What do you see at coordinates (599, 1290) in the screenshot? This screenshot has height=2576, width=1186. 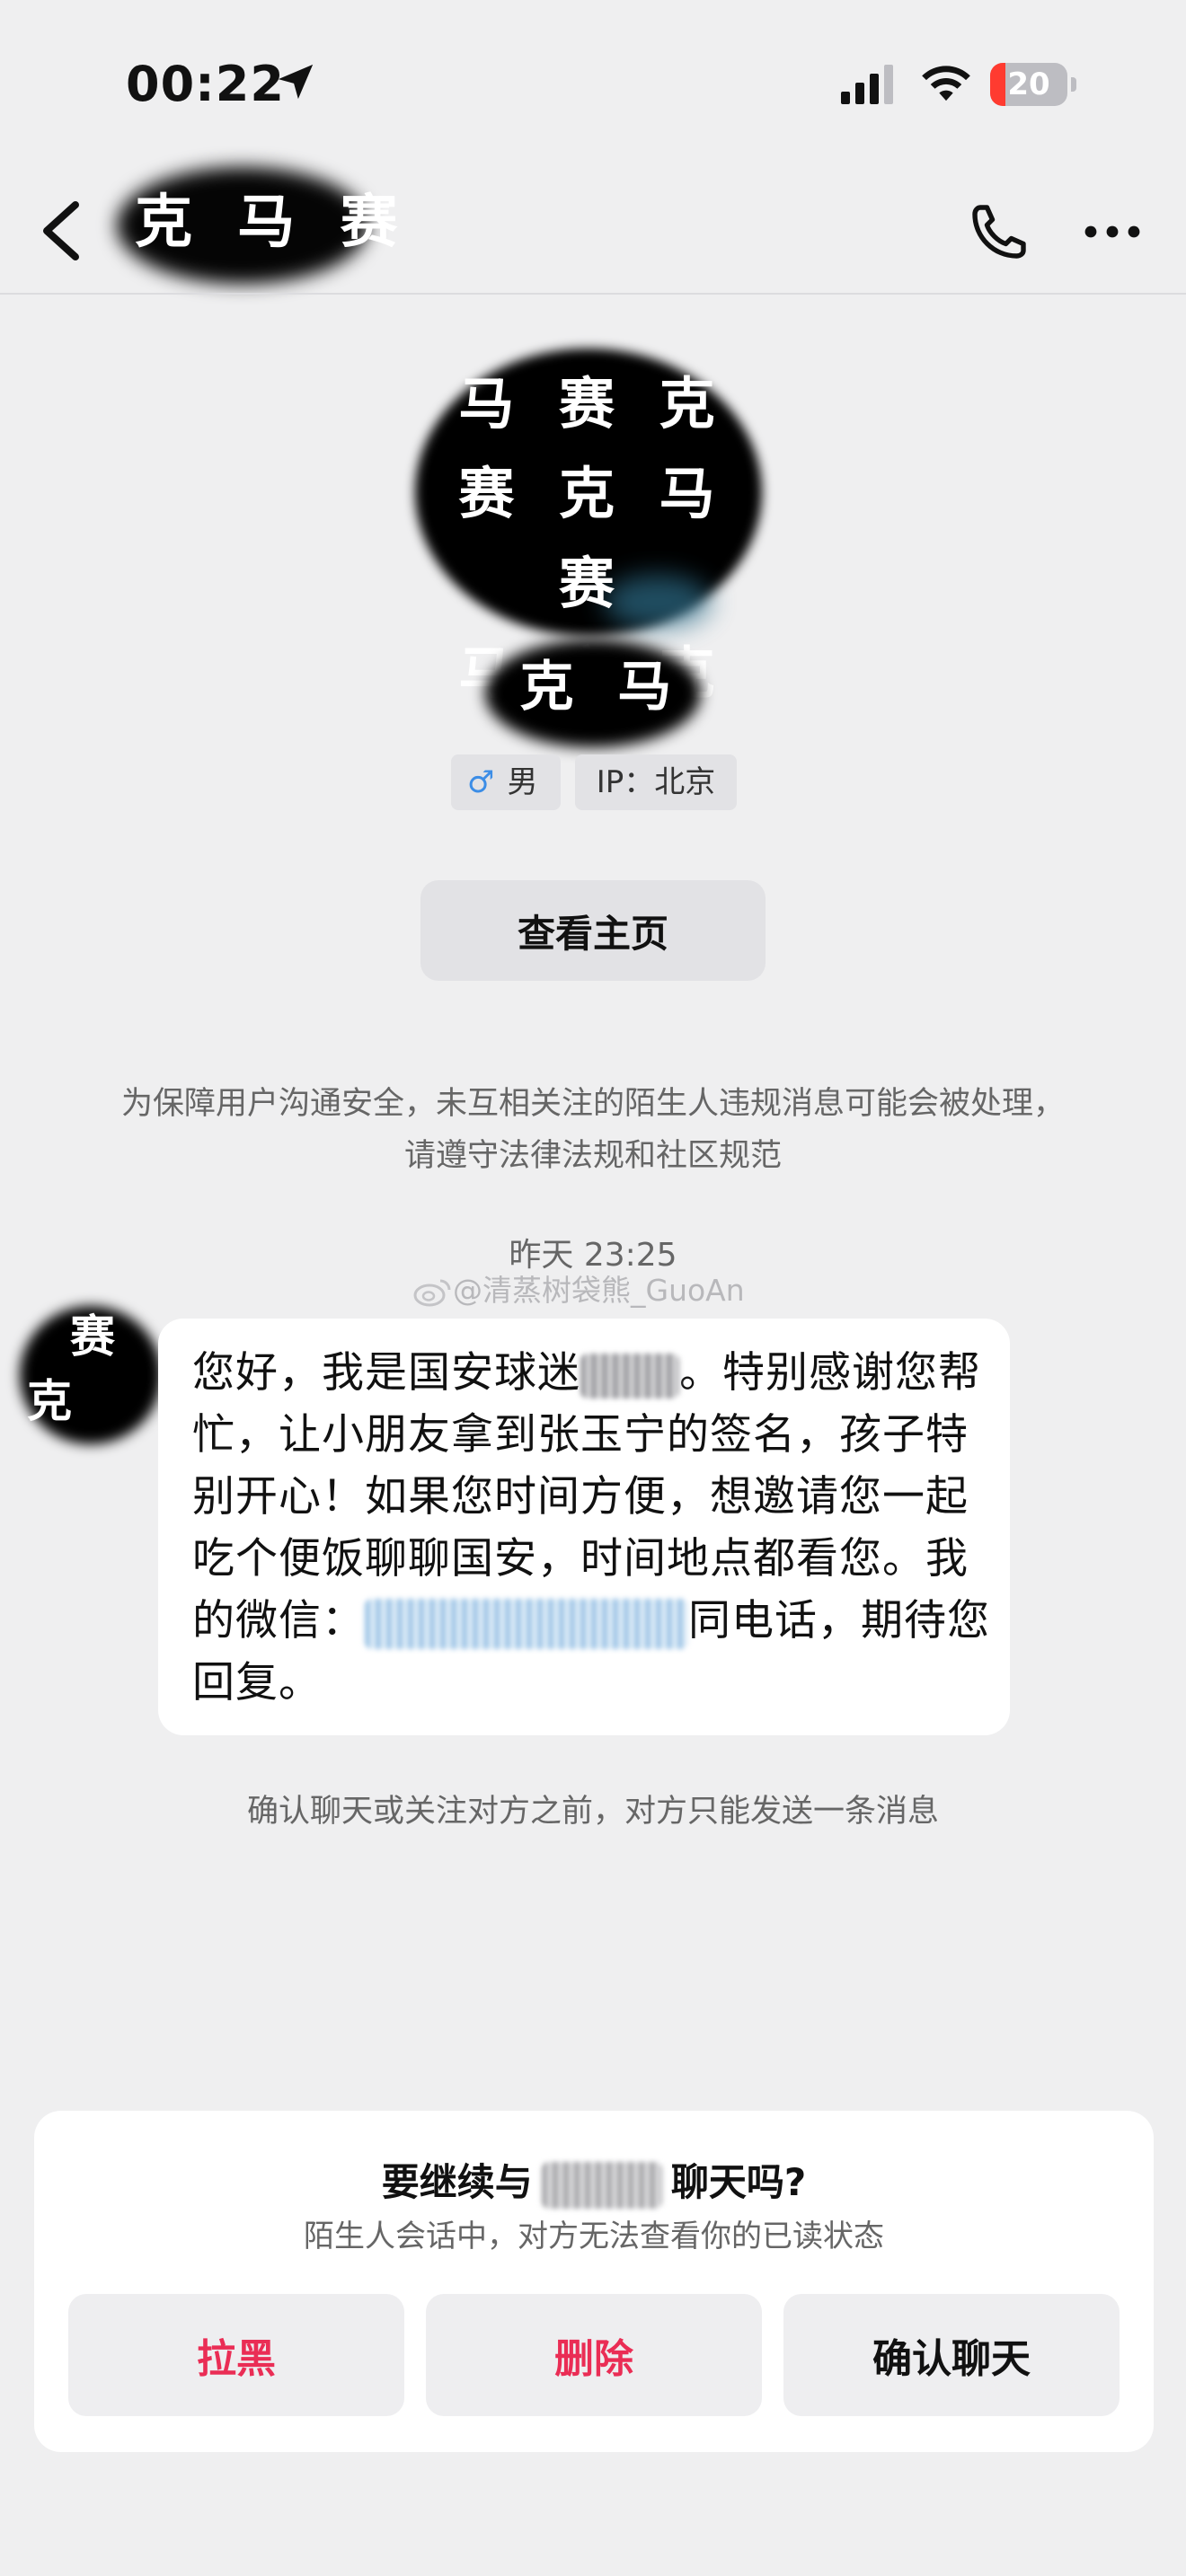 I see `watermark-text: @清蒸树袋熊_GuoAn` at bounding box center [599, 1290].